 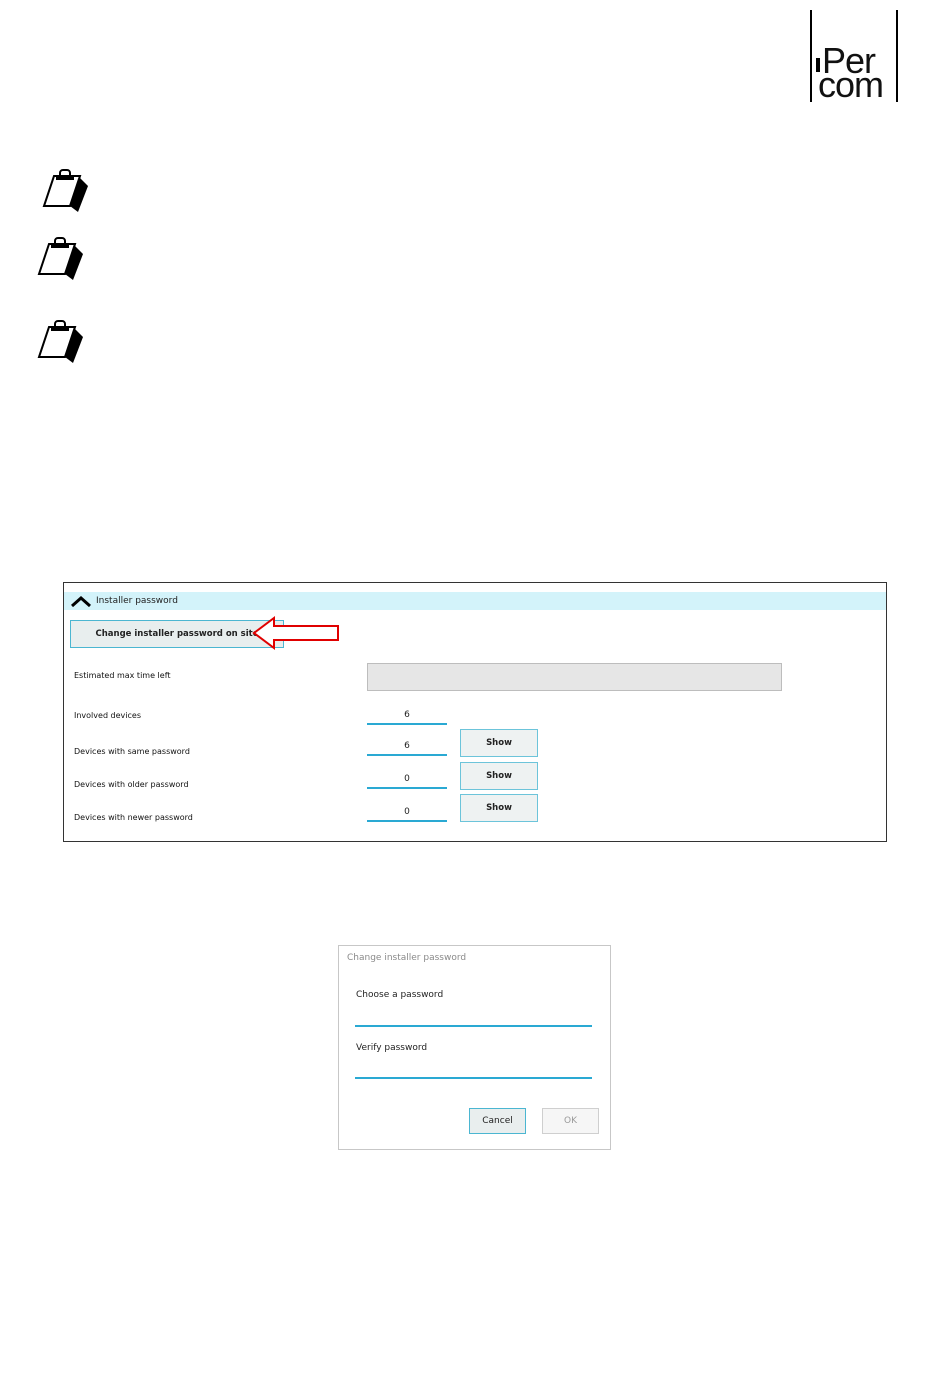 I want to click on red-arrow-icon, so click(x=295, y=633).